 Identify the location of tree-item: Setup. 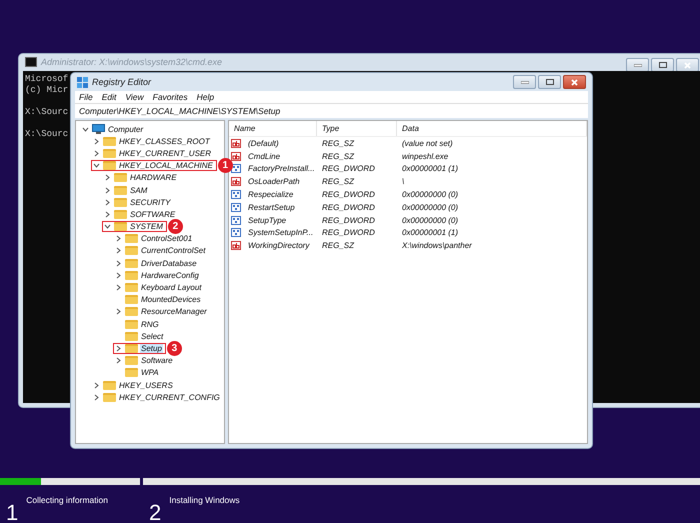
(151, 348).